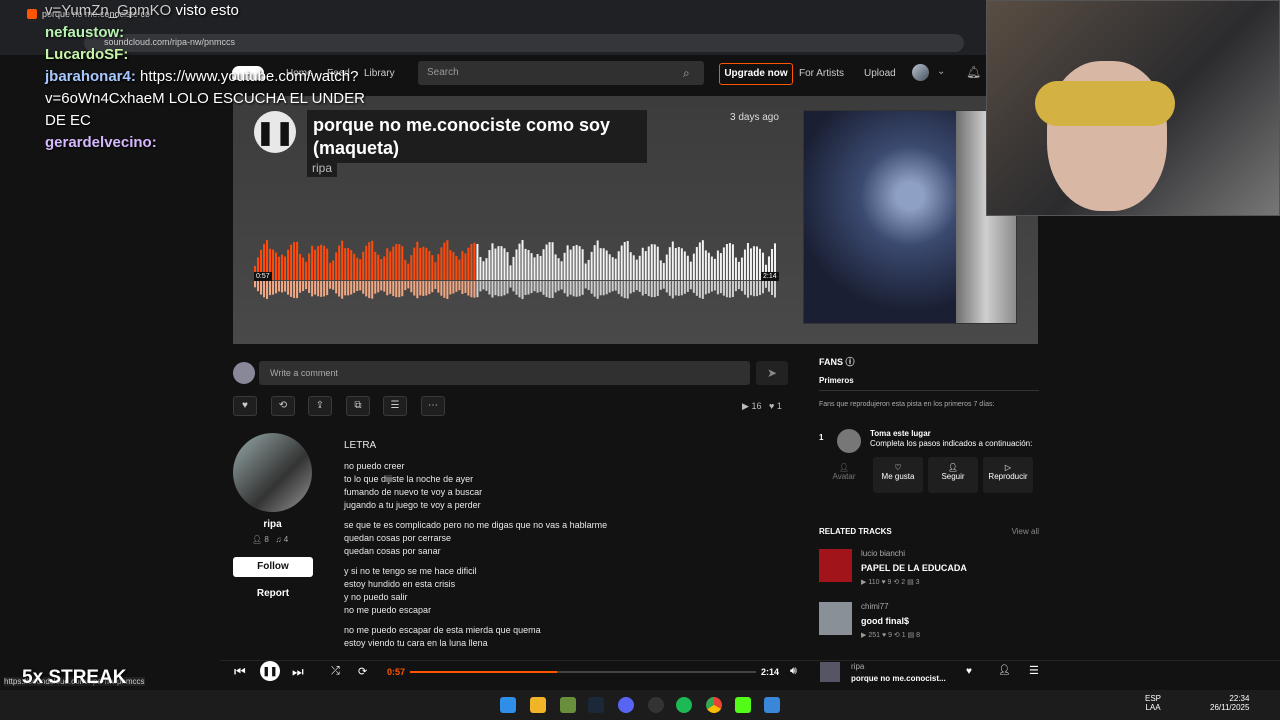 The height and width of the screenshot is (720, 1280). What do you see at coordinates (395, 406) in the screenshot?
I see `add-to-playlist-button: ☰` at bounding box center [395, 406].